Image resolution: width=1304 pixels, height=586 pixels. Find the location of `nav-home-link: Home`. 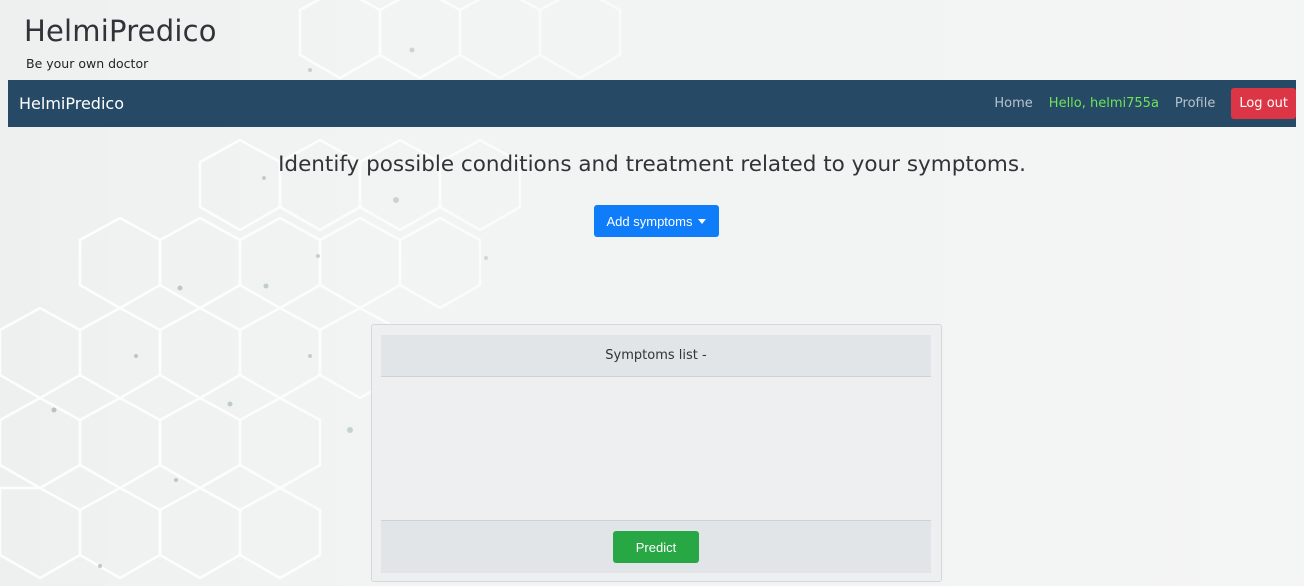

nav-home-link: Home is located at coordinates (1013, 103).